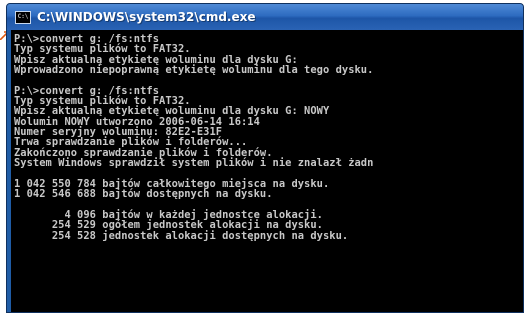 This screenshot has width=526, height=316. Describe the element at coordinates (265, 17) in the screenshot. I see `title-bar: C:\ C:\WINDOWS\system32\cmd.exe` at that location.